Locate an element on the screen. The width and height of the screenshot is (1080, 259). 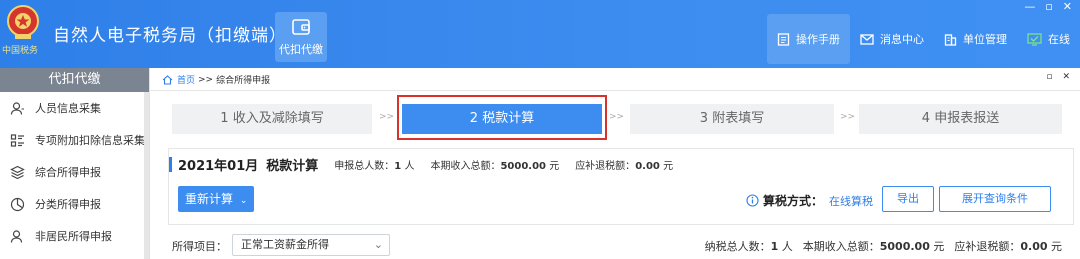
sidebar-item-label: 专项附加扣除信息采集 is located at coordinates (90, 140).